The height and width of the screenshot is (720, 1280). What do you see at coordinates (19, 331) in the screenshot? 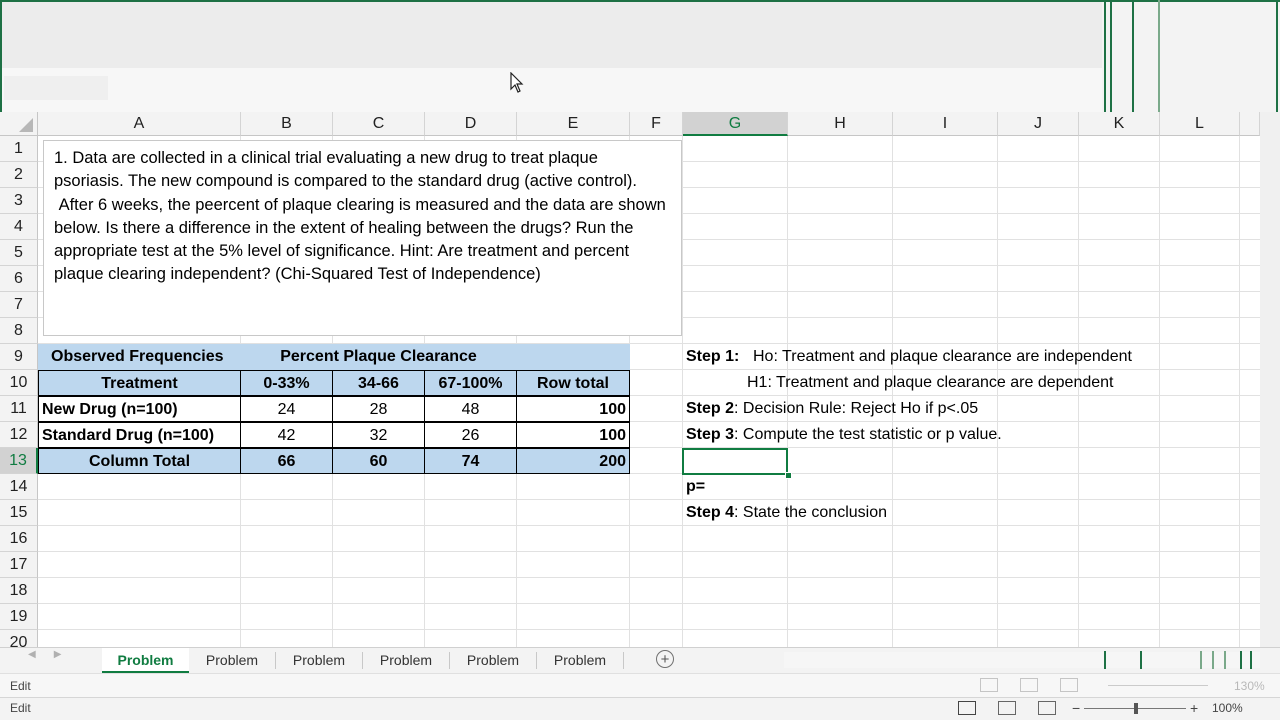
I see `row-header: 8` at bounding box center [19, 331].